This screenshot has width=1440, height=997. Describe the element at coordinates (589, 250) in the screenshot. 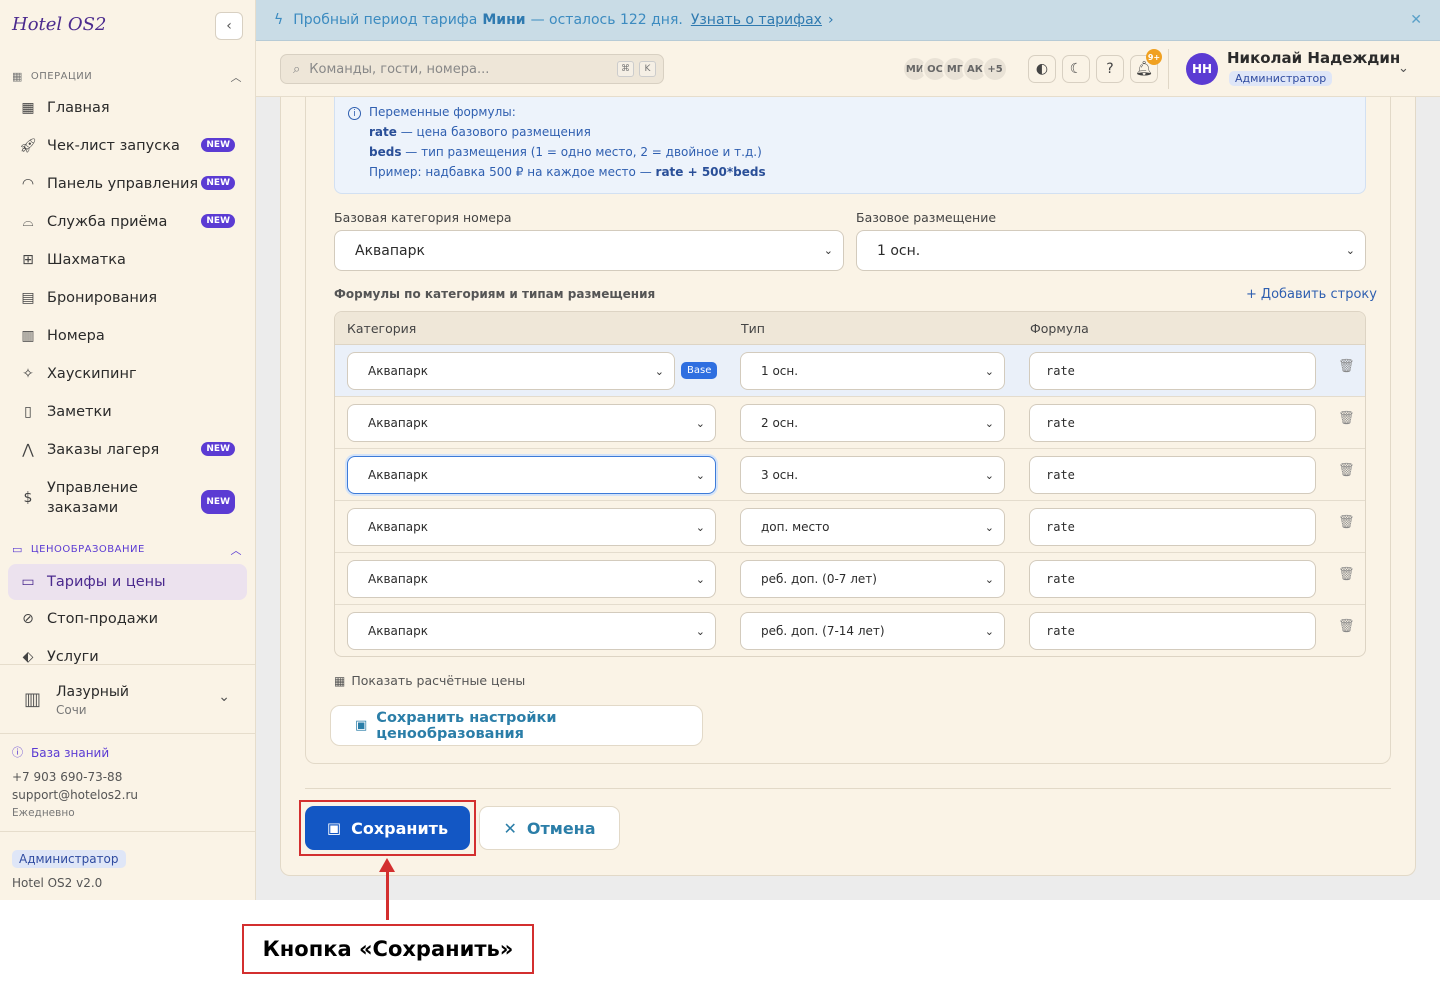

I see `base-category-select: Аквапарк ⌄` at that location.